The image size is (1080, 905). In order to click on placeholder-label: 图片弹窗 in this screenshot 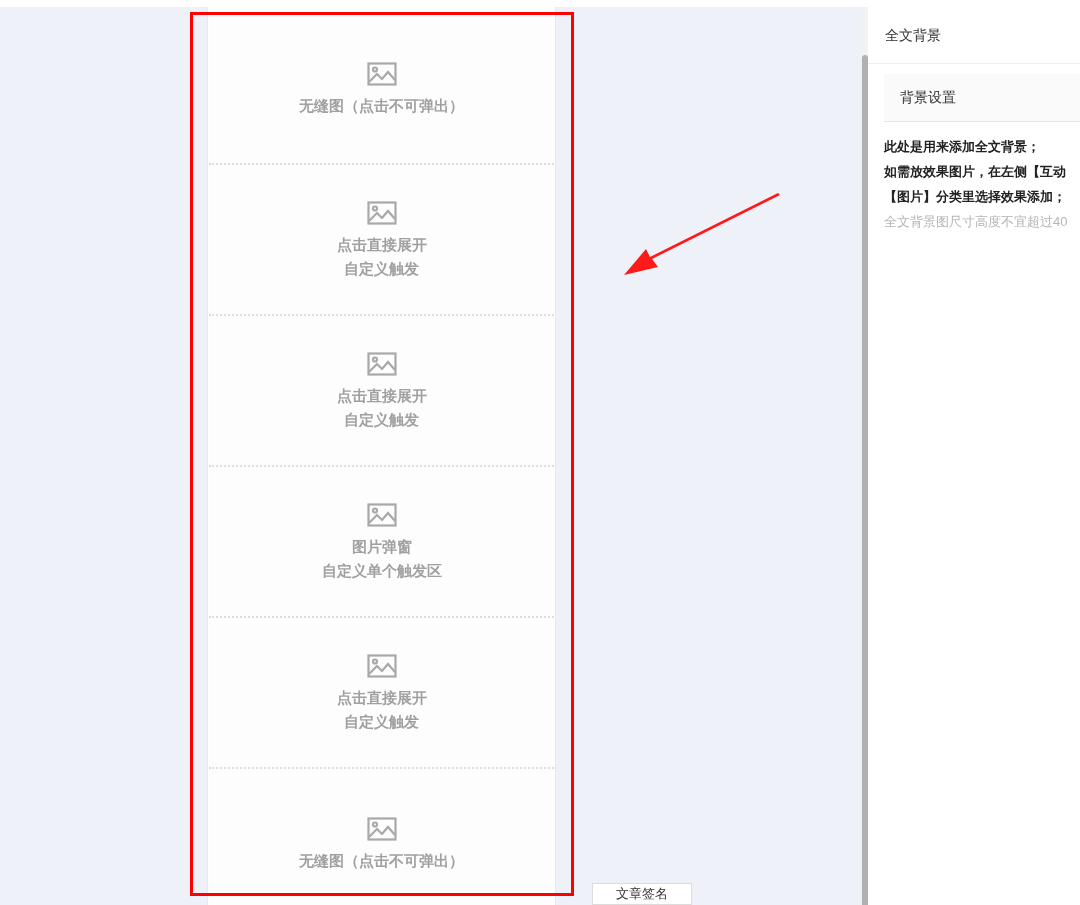, I will do `click(381, 546)`.